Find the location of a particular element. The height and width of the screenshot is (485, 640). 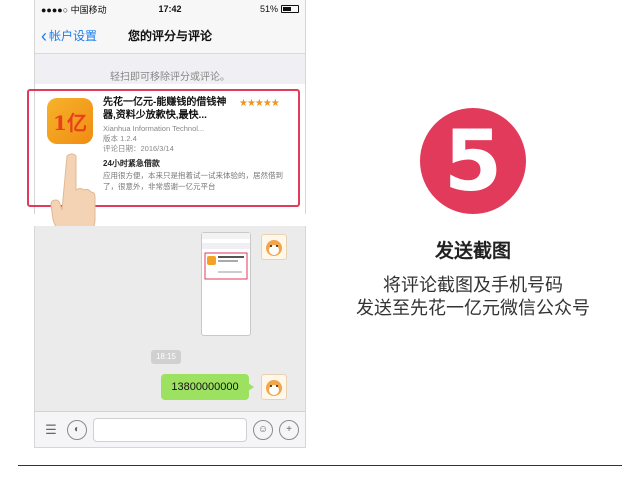

chat-input-bar: ☰ ◐ ☺ + is located at coordinates (170, 429).